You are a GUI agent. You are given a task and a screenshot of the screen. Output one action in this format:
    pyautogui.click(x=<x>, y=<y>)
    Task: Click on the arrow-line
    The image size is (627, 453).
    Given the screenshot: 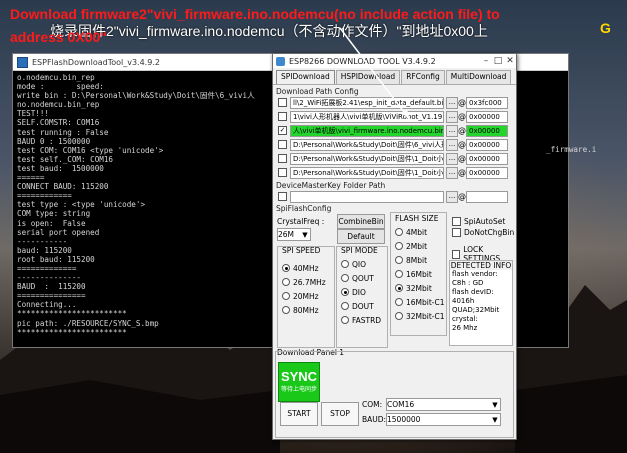 What is the action you would take?
    pyautogui.click(x=375, y=74)
    